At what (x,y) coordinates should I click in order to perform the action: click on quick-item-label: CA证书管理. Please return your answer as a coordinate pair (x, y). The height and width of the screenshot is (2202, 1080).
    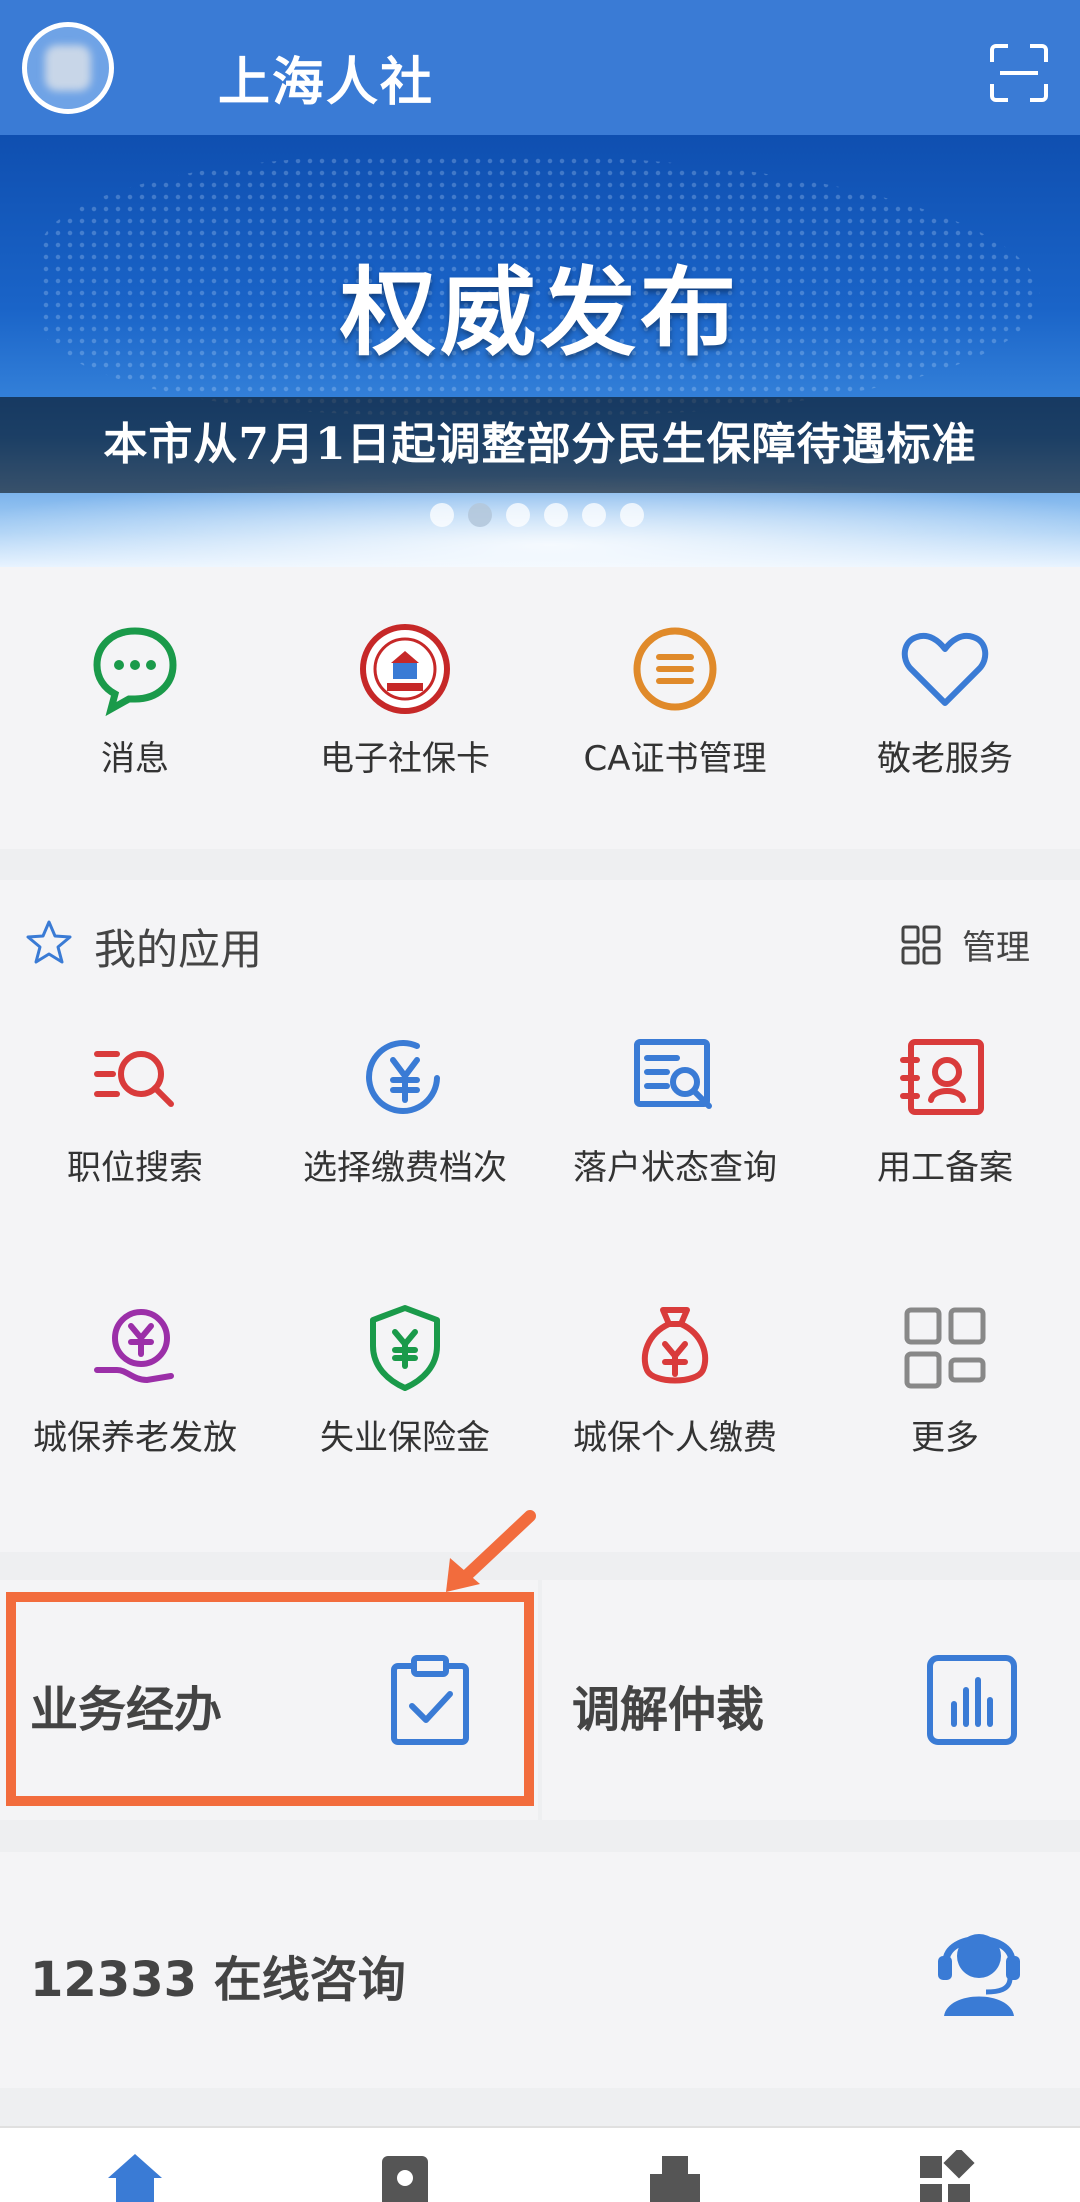
    Looking at the image, I should click on (675, 759).